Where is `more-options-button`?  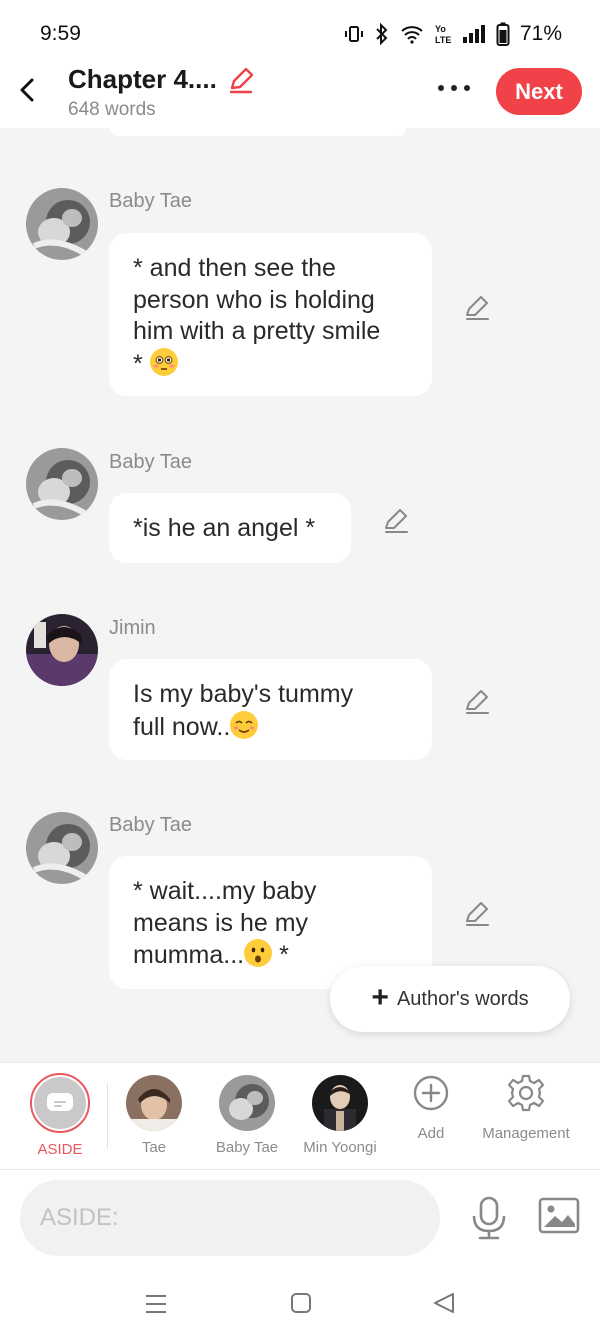 more-options-button is located at coordinates (454, 88).